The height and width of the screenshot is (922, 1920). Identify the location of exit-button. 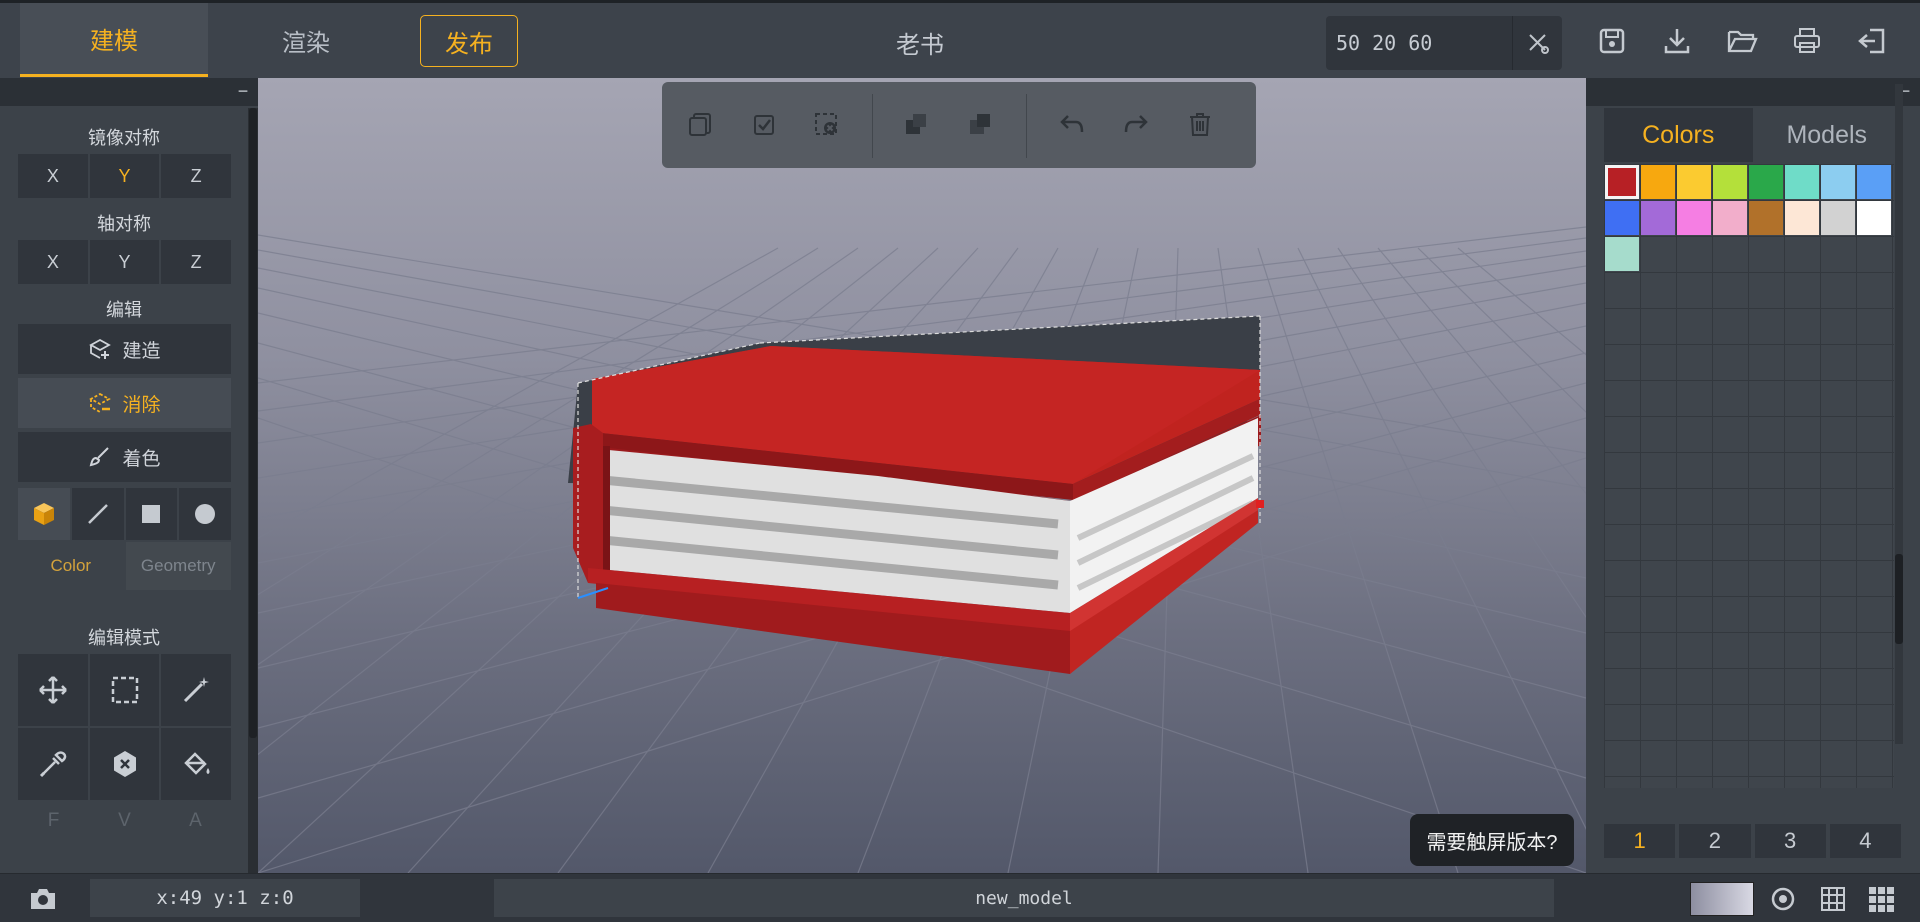
(1872, 41).